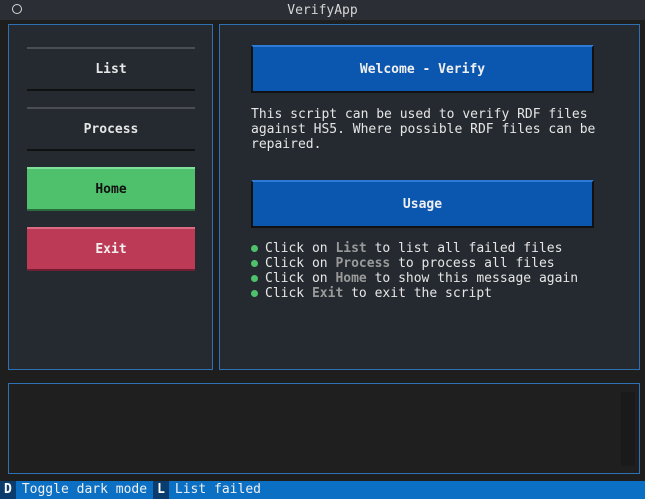 This screenshot has height=499, width=645. I want to click on log-scrollbar, so click(628, 429).